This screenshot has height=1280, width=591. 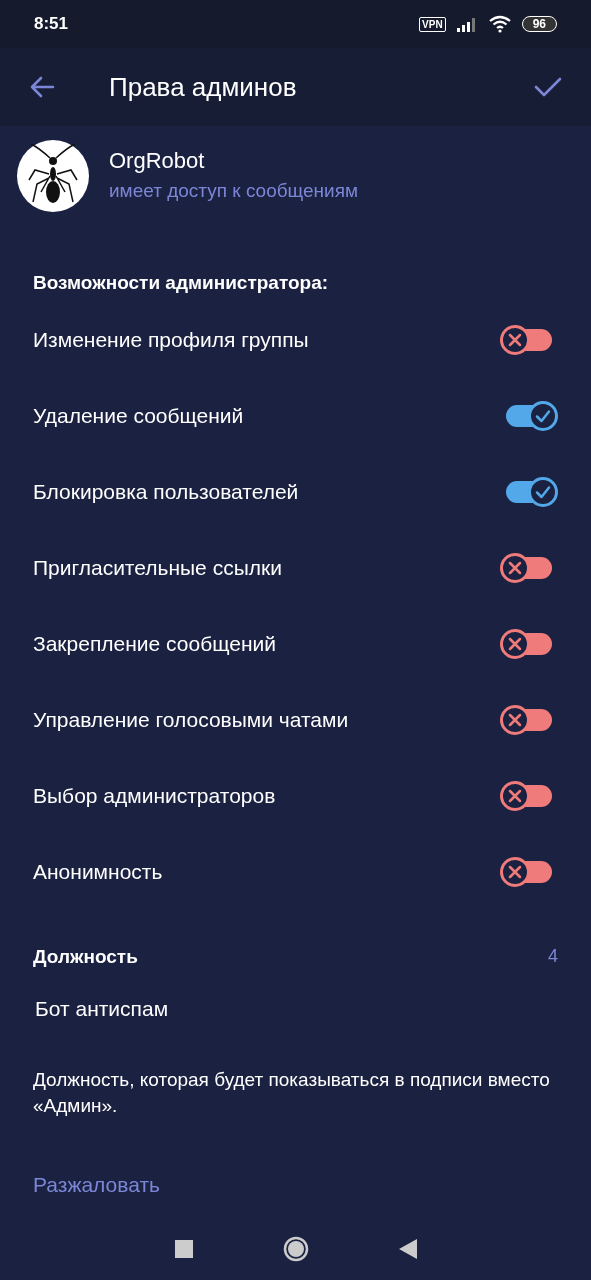 I want to click on permission-label: Пригласительные ссылки, so click(x=157, y=567).